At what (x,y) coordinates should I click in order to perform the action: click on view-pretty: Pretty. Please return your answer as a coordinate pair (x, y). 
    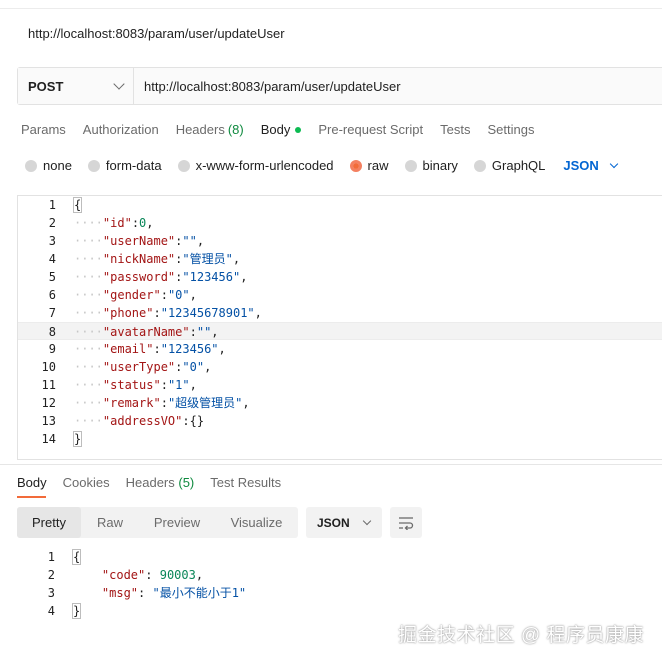
    Looking at the image, I should click on (49, 522).